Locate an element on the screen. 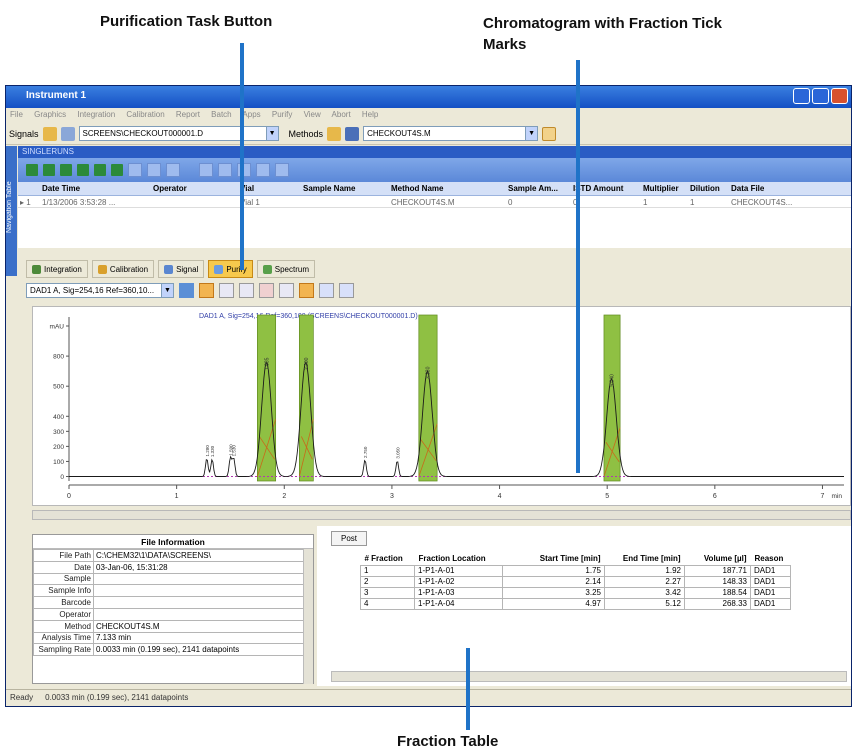 Image resolution: width=852 pixels, height=755 pixels. menu-abort: Abort is located at coordinates (341, 114).